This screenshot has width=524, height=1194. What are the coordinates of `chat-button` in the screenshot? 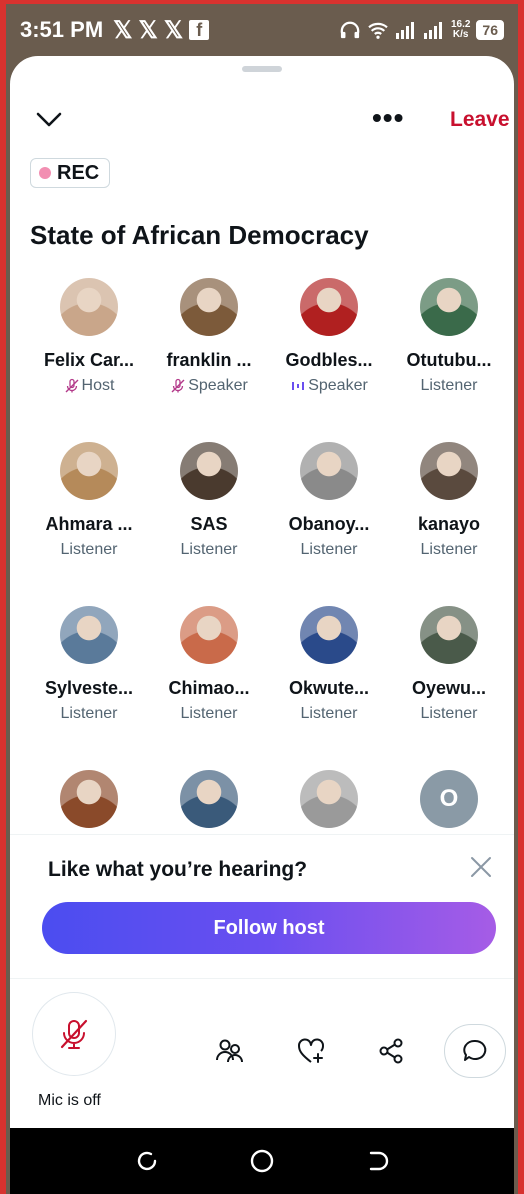 It's located at (475, 1051).